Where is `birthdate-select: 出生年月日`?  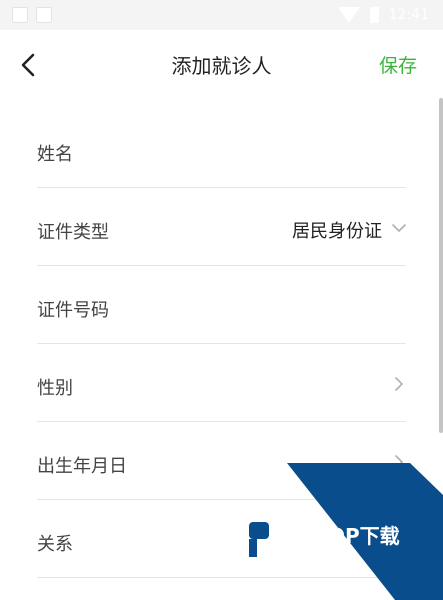
birthdate-select: 出生年月日 is located at coordinates (221, 461).